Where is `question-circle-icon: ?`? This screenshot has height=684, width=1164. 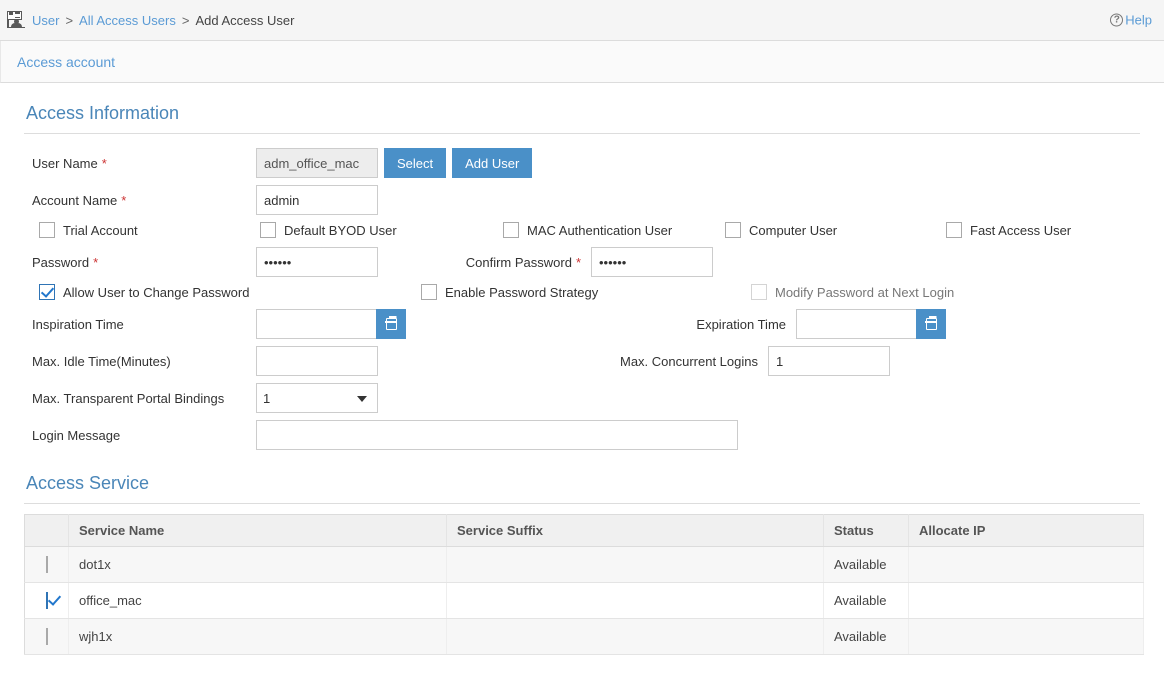
question-circle-icon: ? is located at coordinates (1117, 20).